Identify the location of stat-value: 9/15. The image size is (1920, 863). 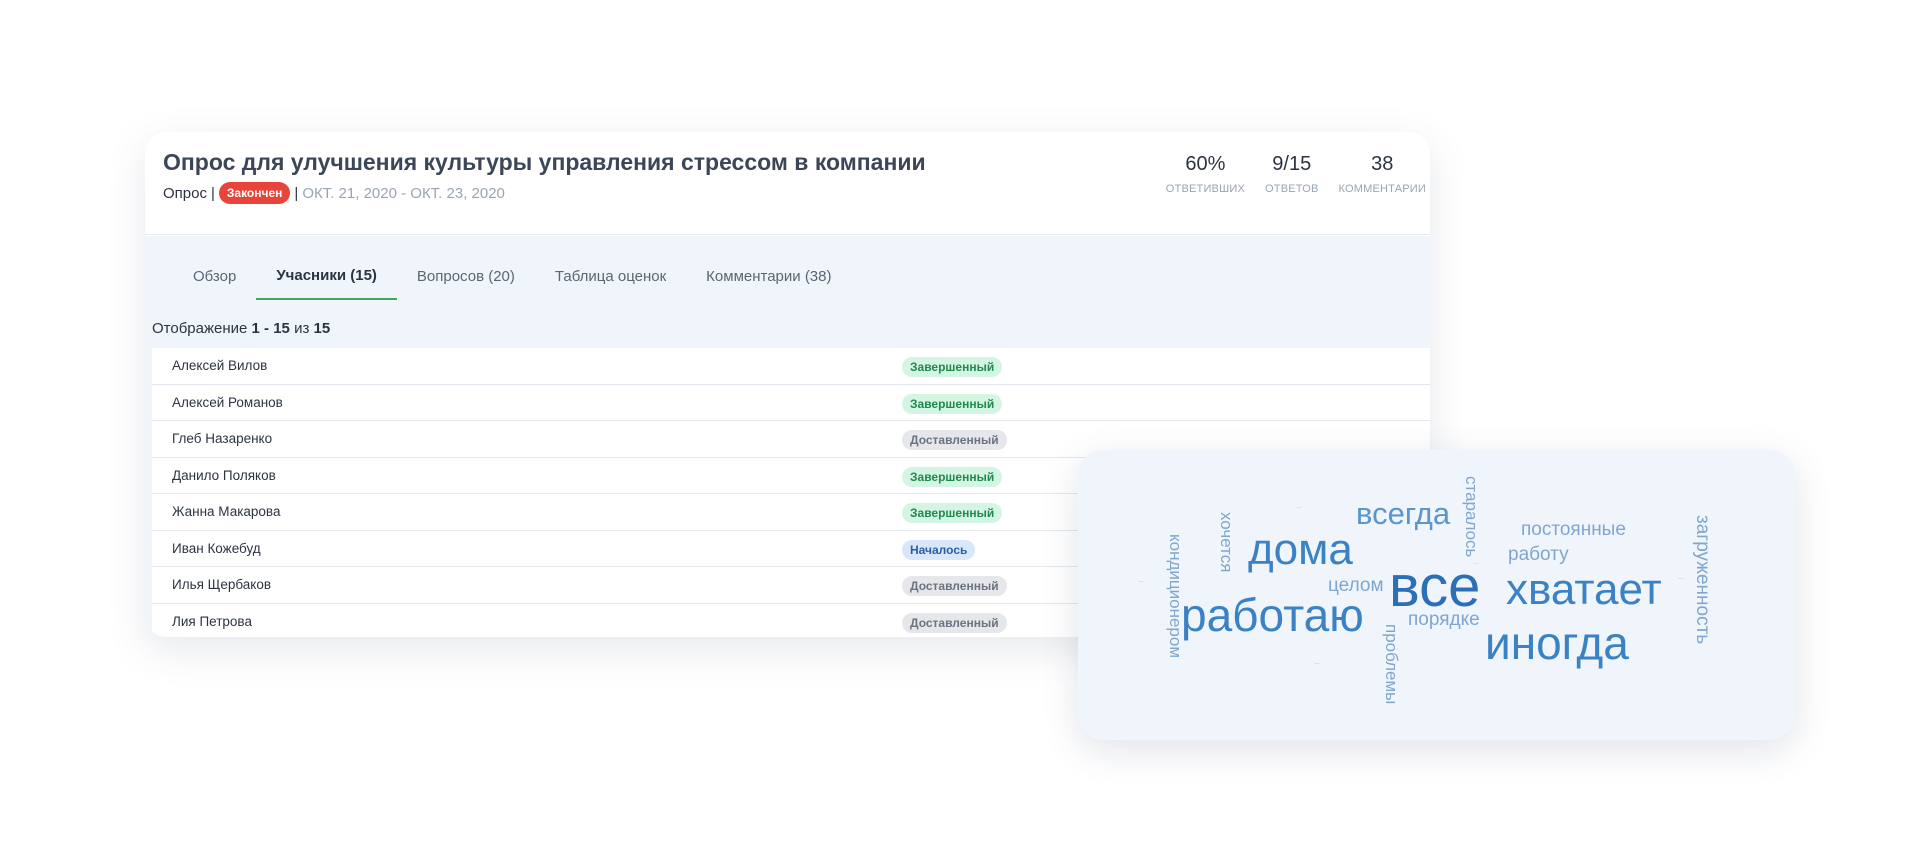
(1292, 164).